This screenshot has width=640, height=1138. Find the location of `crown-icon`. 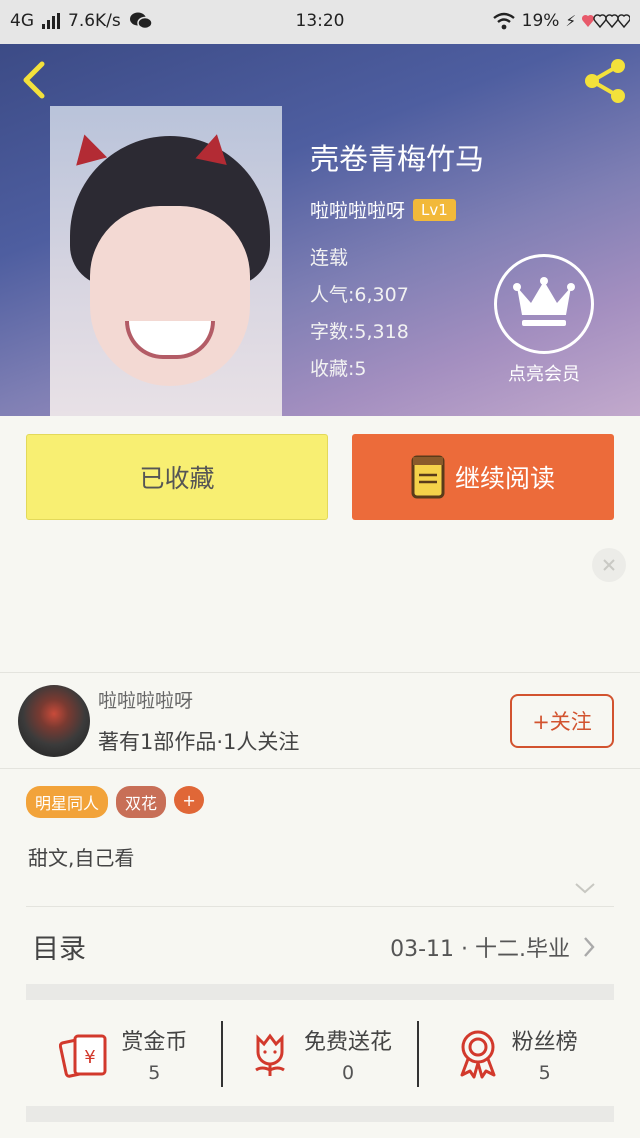

crown-icon is located at coordinates (544, 301).